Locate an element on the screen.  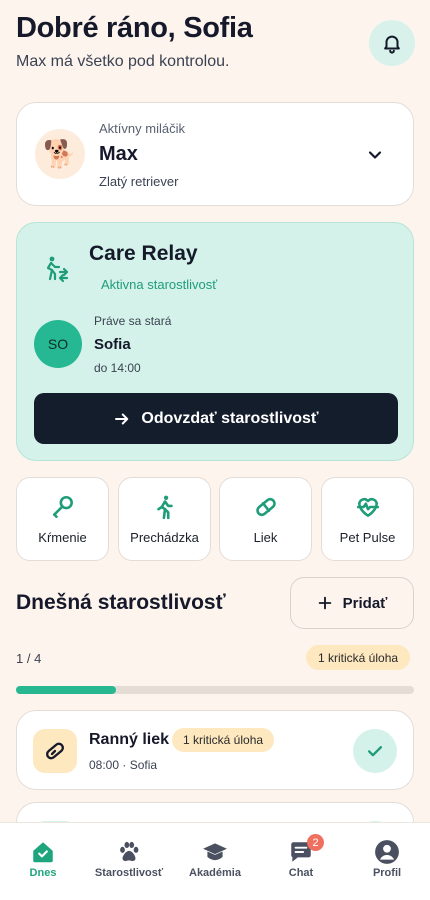
quick-action-label: Liek is located at coordinates (265, 537).